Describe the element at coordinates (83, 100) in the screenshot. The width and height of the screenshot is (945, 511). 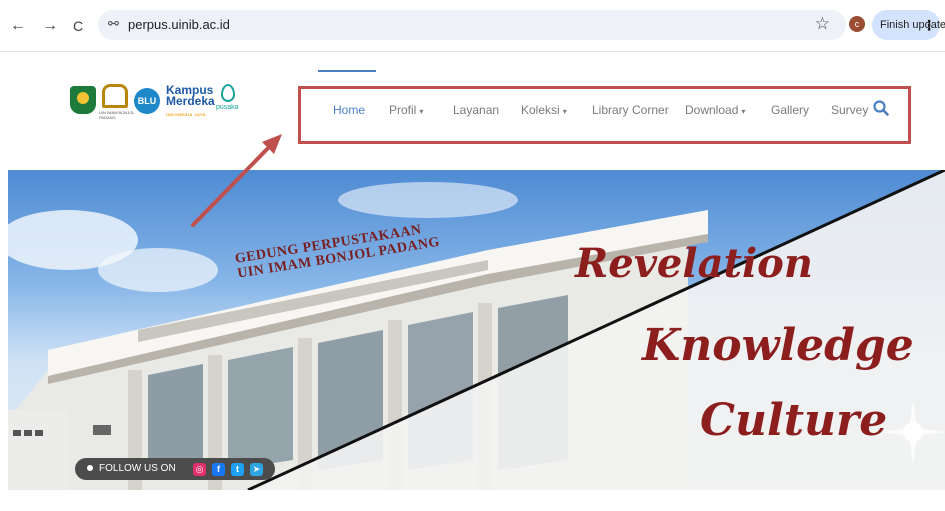
I see `kemenag-logo` at that location.